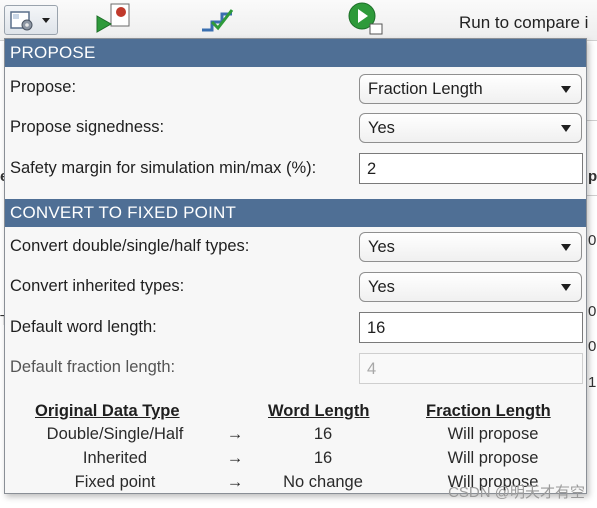  Describe the element at coordinates (372, 169) in the screenshot. I see `safety-margin-value: 2` at that location.